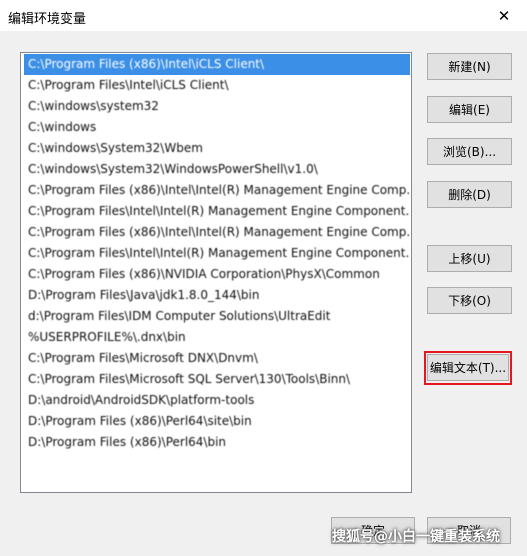 This screenshot has width=527, height=556. I want to click on list-item: C:\Program Files\Microsoft DNX\Dnvm\, so click(217, 358).